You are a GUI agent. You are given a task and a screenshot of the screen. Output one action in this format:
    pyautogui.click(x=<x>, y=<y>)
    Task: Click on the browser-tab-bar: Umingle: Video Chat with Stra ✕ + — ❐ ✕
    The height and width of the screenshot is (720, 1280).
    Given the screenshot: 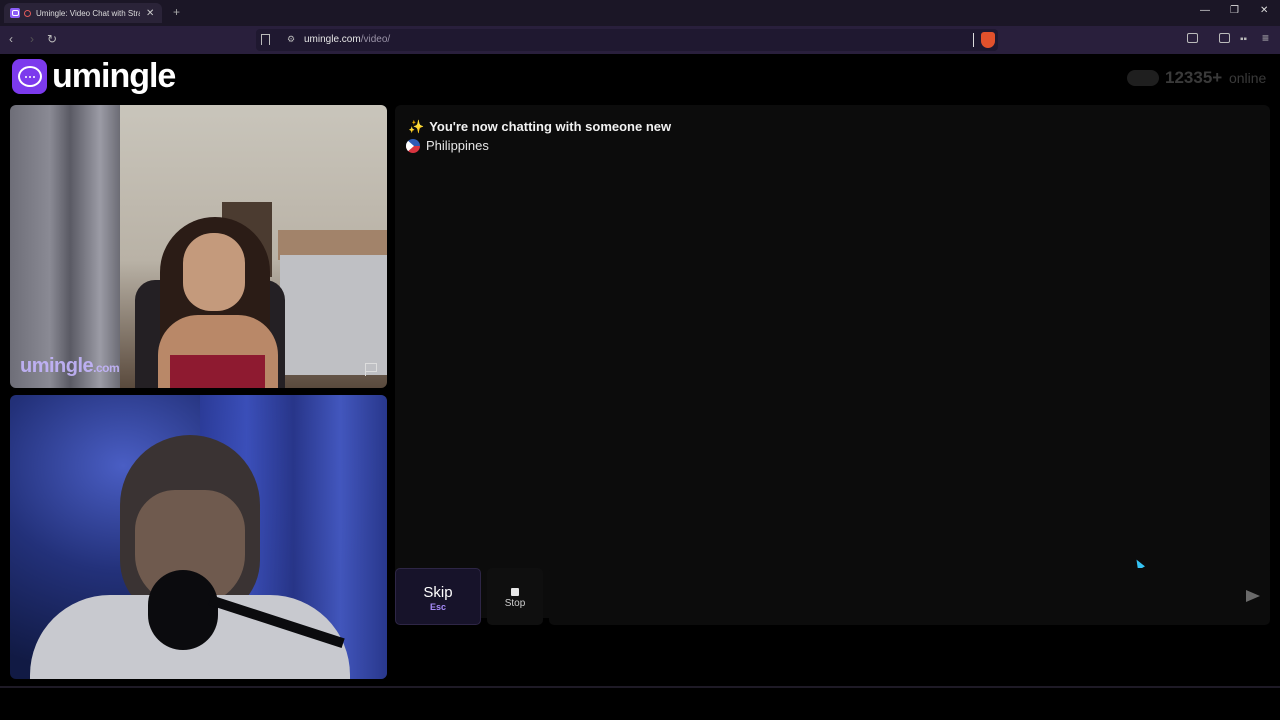 What is the action you would take?
    pyautogui.click(x=640, y=13)
    